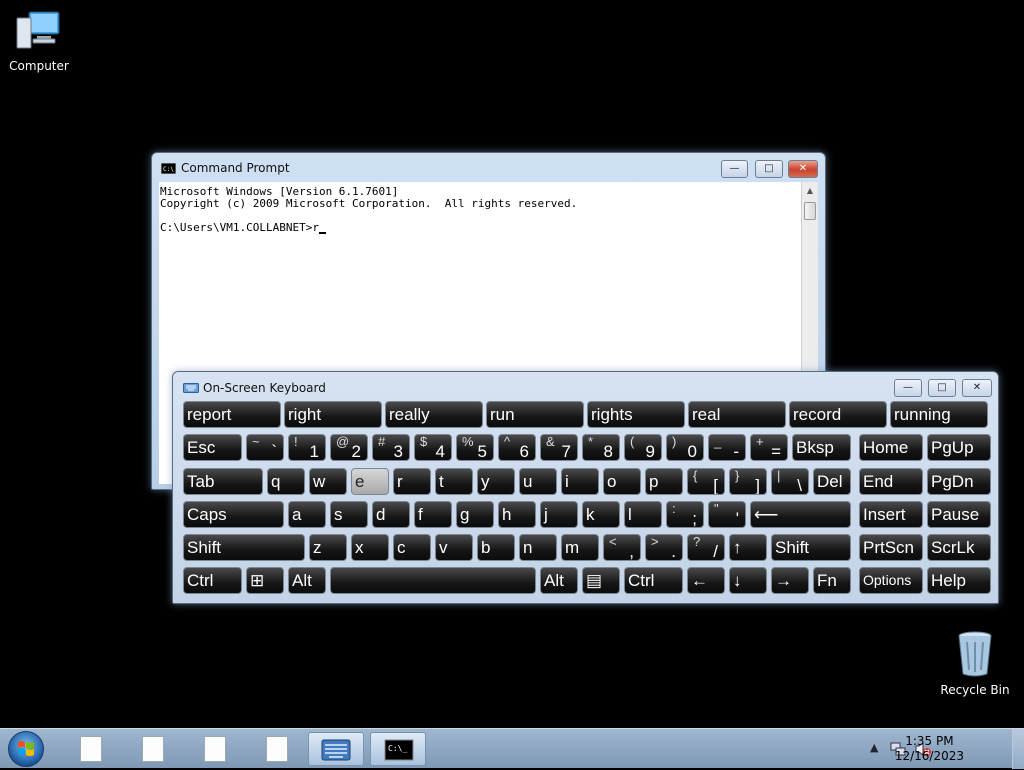  What do you see at coordinates (433, 447) in the screenshot?
I see `key-4: $4` at bounding box center [433, 447].